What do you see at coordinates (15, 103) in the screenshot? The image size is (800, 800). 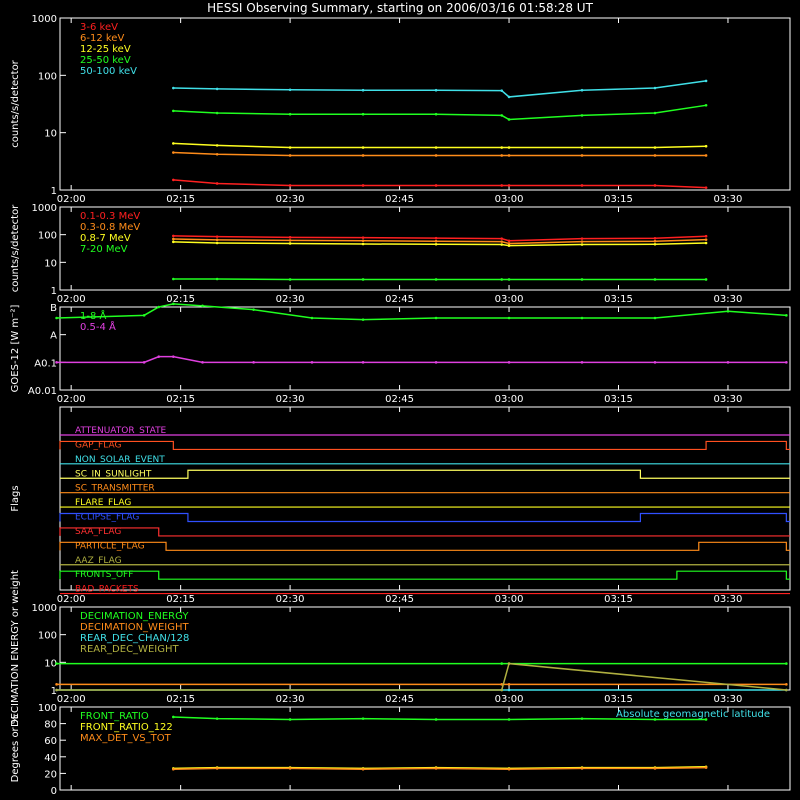 I see `y-axis-label: counts/s/detector` at bounding box center [15, 103].